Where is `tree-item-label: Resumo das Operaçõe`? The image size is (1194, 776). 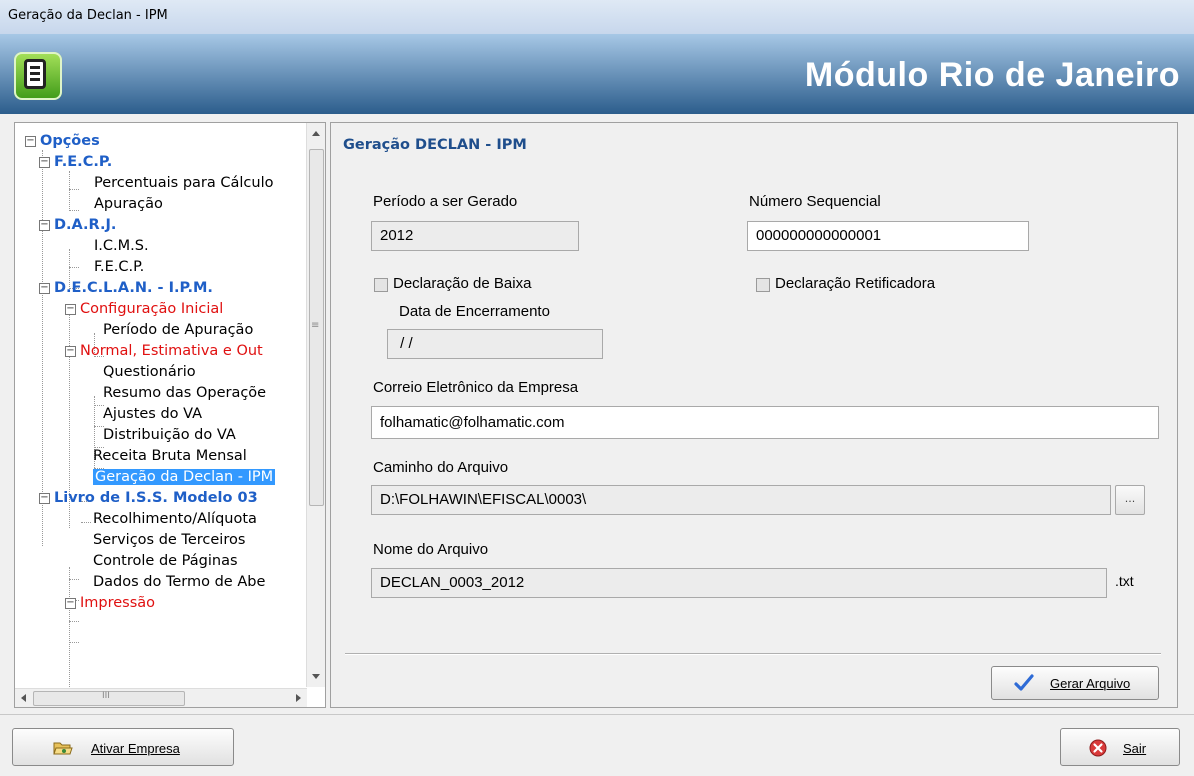
tree-item-label: Resumo das Operaçõe is located at coordinates (185, 393).